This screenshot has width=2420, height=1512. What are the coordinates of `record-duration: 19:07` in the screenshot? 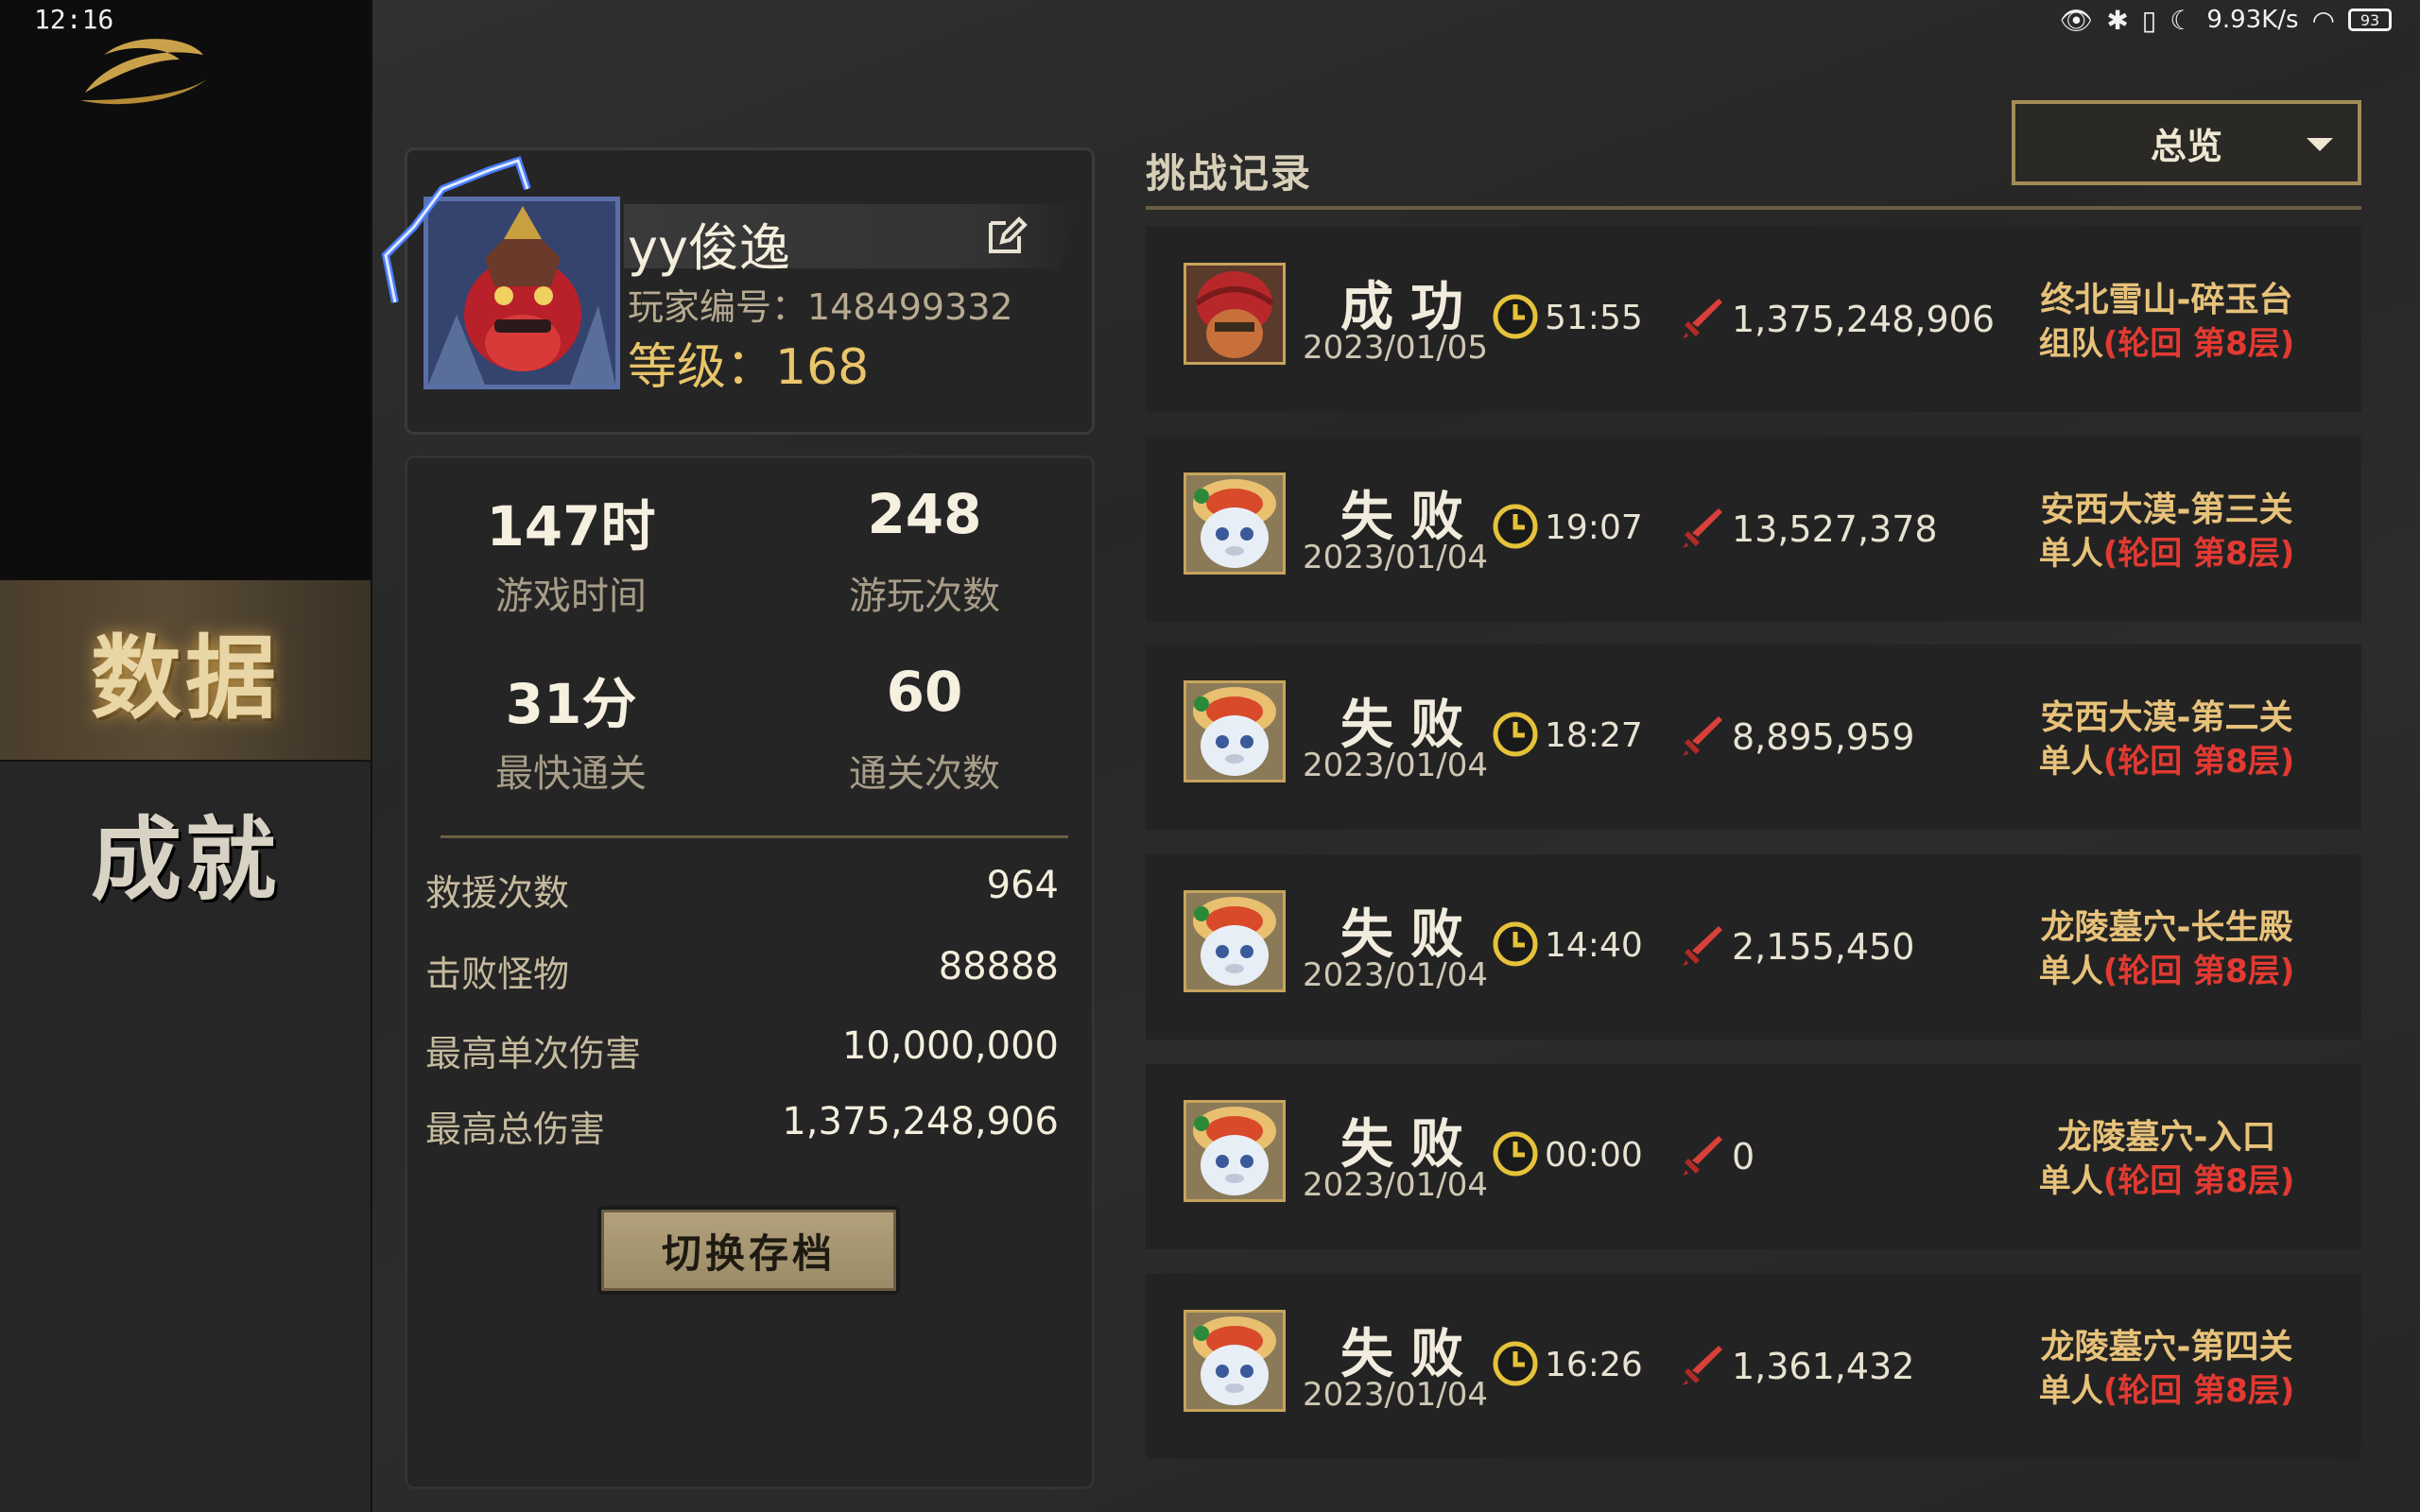 It's located at (1594, 527).